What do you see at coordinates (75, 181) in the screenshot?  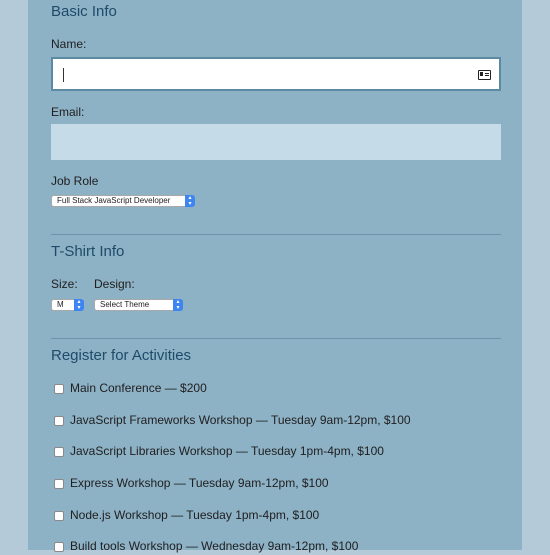 I see `job-role-label: Job Role` at bounding box center [75, 181].